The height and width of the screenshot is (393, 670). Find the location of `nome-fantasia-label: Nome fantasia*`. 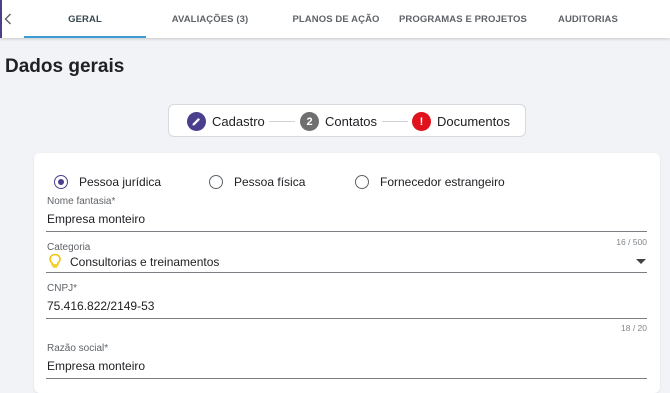

nome-fantasia-label: Nome fantasia* is located at coordinates (81, 201).